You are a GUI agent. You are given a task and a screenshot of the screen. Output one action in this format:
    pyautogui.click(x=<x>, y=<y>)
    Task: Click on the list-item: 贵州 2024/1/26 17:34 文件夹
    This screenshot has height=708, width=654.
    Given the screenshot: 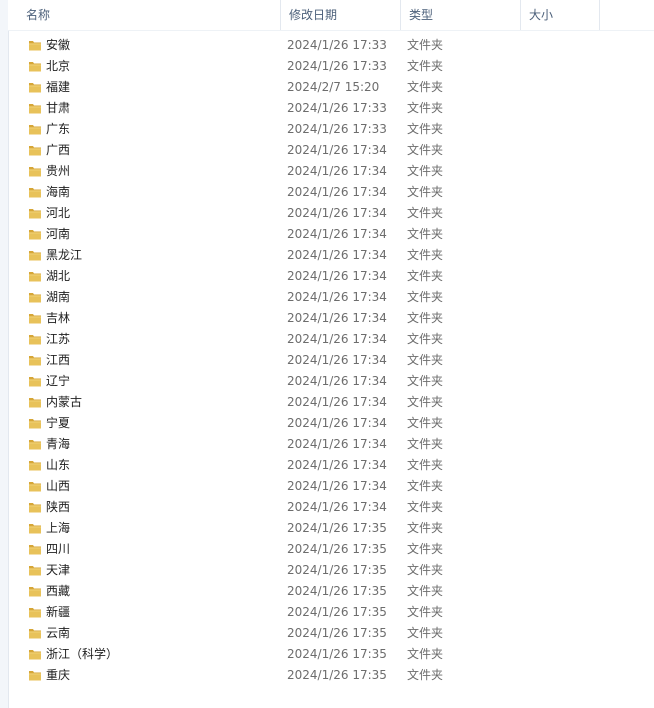 What is the action you would take?
    pyautogui.click(x=331, y=171)
    